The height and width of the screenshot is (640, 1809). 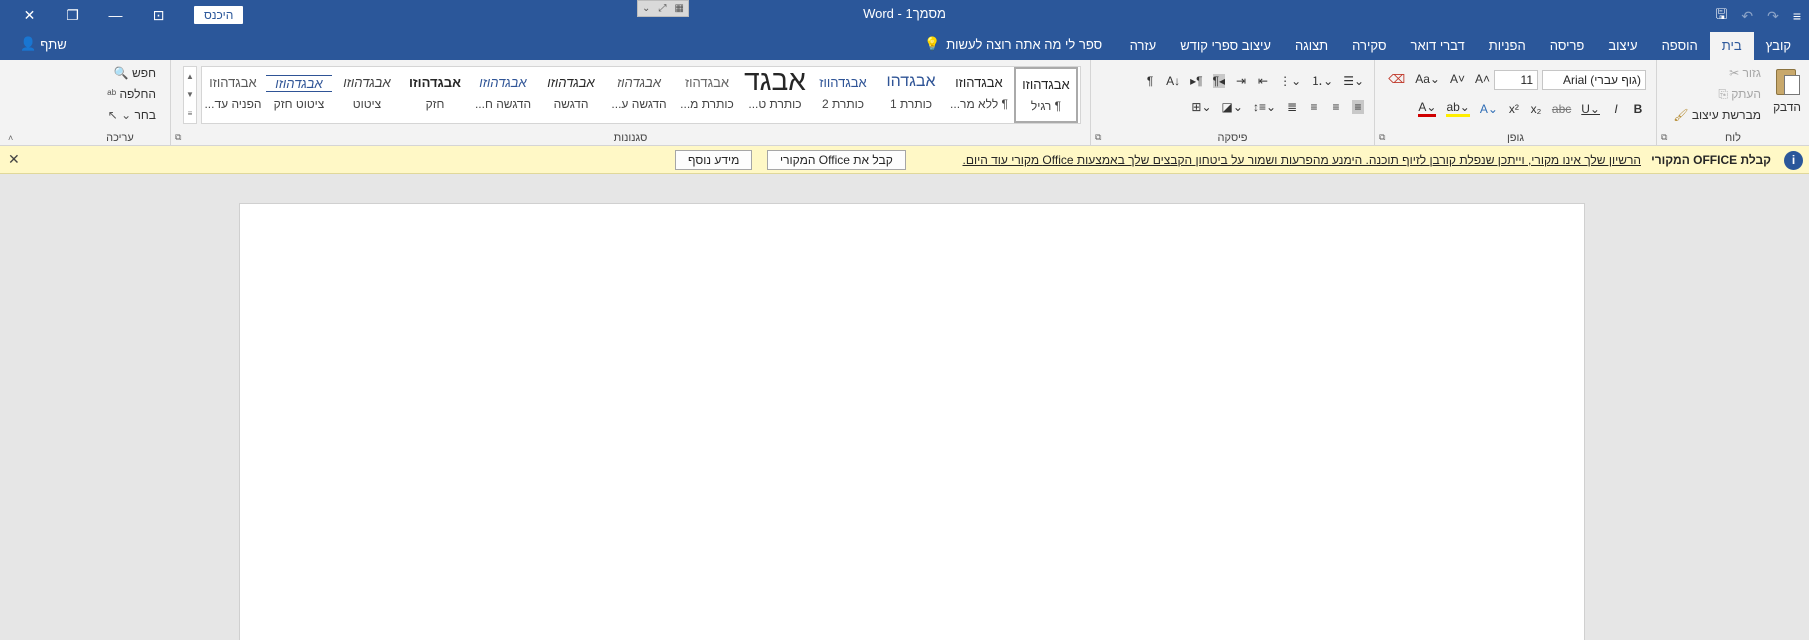 What do you see at coordinates (367, 95) in the screenshot?
I see `style-quote: אבגדהוזו ציטוט` at bounding box center [367, 95].